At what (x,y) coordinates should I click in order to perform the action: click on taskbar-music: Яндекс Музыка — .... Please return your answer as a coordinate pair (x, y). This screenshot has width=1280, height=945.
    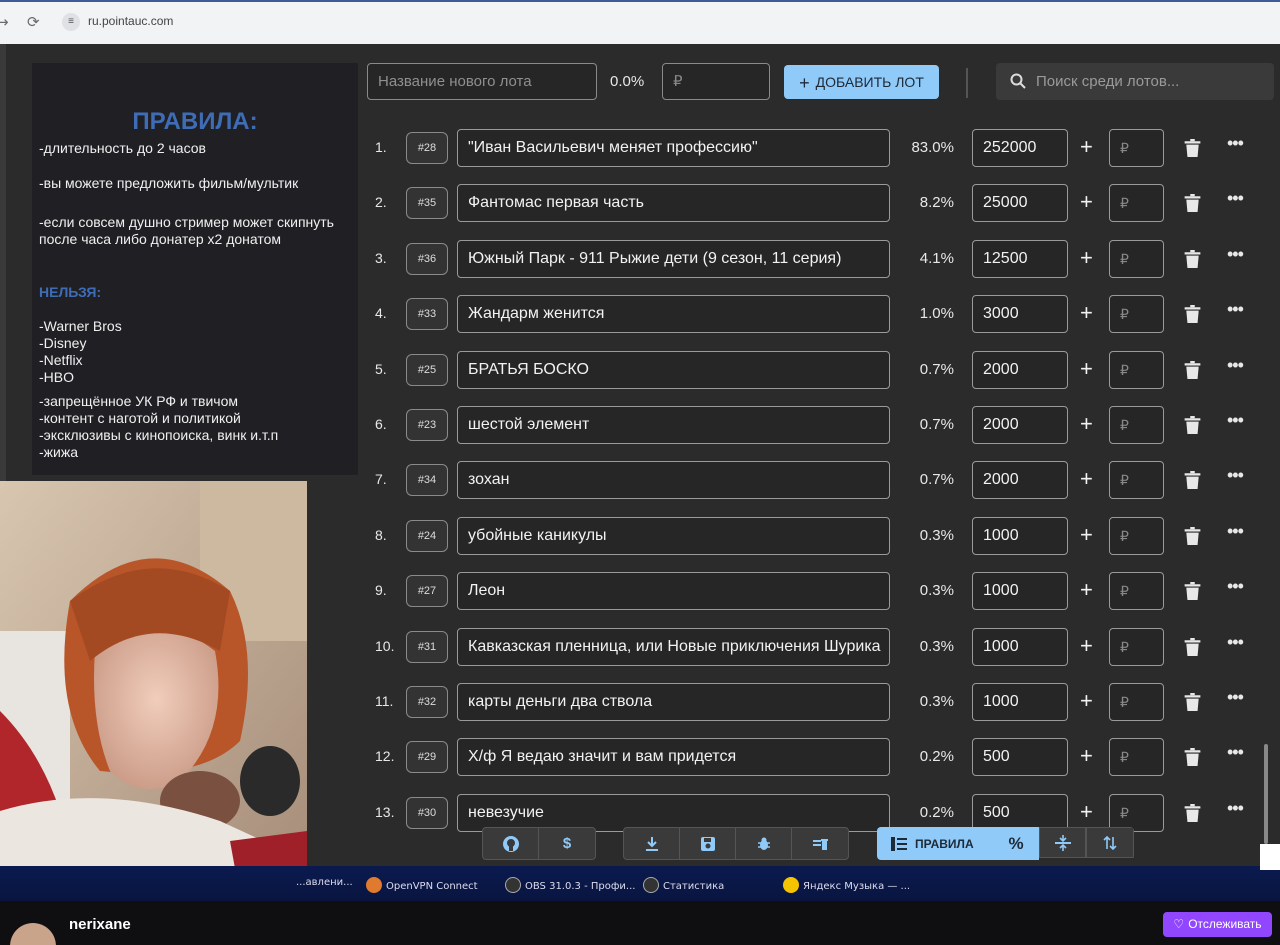
    Looking at the image, I should click on (846, 885).